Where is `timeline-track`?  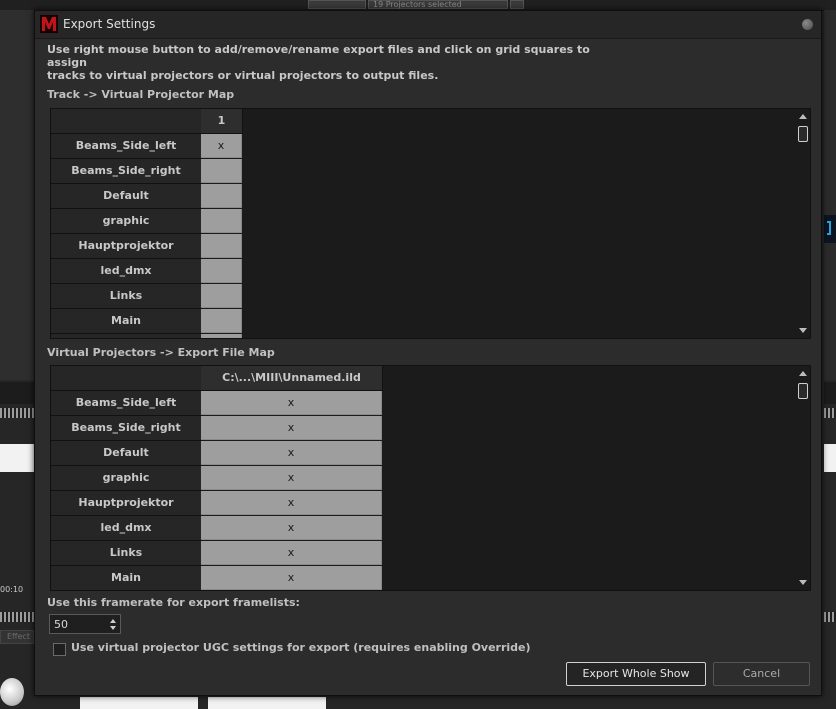 timeline-track is located at coordinates (17, 458).